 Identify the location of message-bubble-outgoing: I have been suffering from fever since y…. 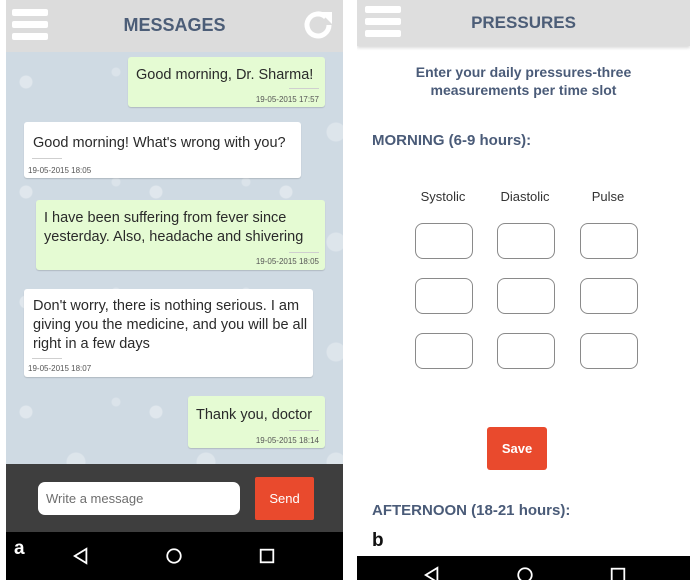
(180, 235).